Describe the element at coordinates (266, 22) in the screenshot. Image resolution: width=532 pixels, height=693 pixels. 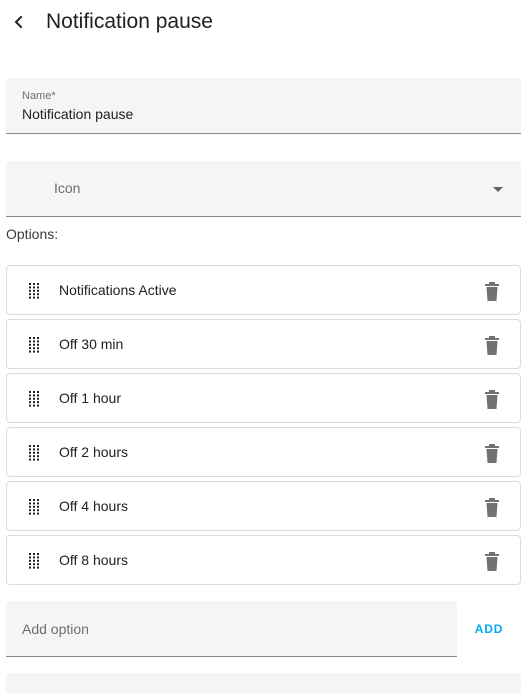
I see `page-header: Notification pause` at that location.